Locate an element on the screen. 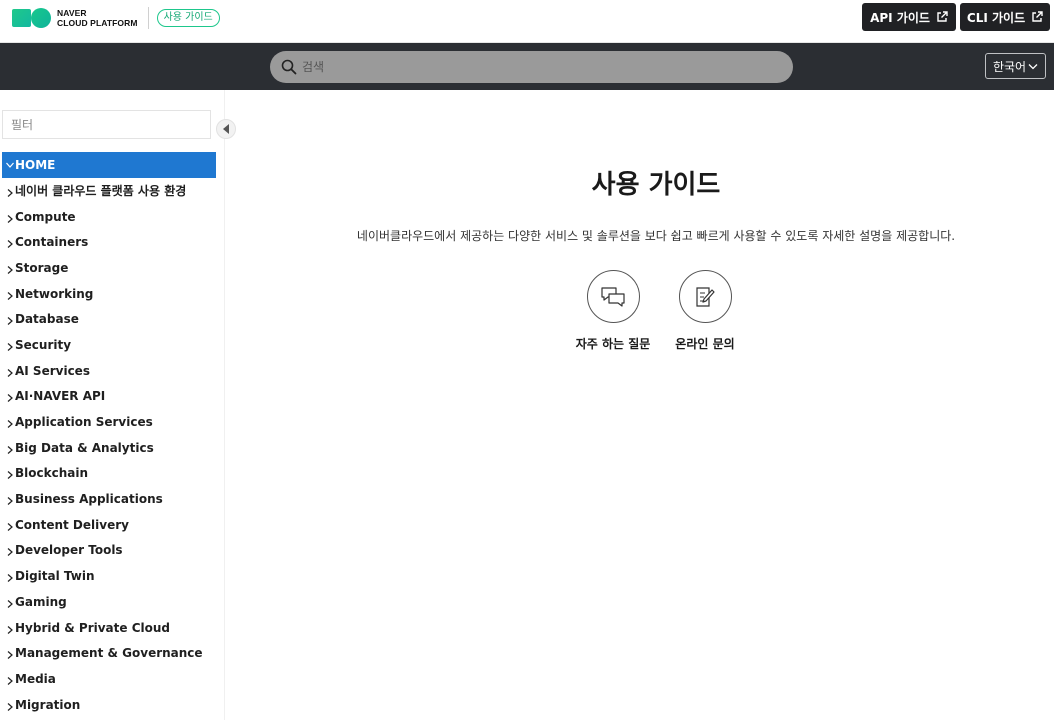 This screenshot has height=720, width=1054. collapse-sidebar-button is located at coordinates (226, 129).